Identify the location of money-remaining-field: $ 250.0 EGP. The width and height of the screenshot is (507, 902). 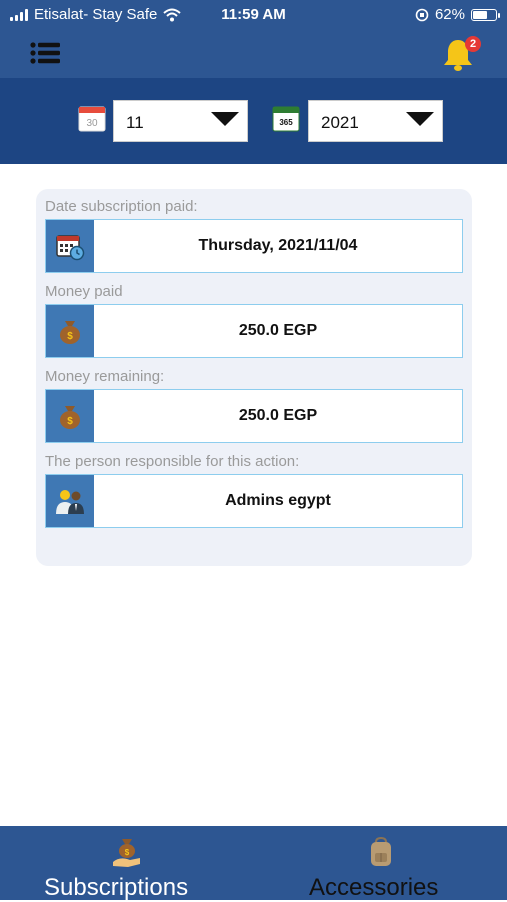
(254, 416).